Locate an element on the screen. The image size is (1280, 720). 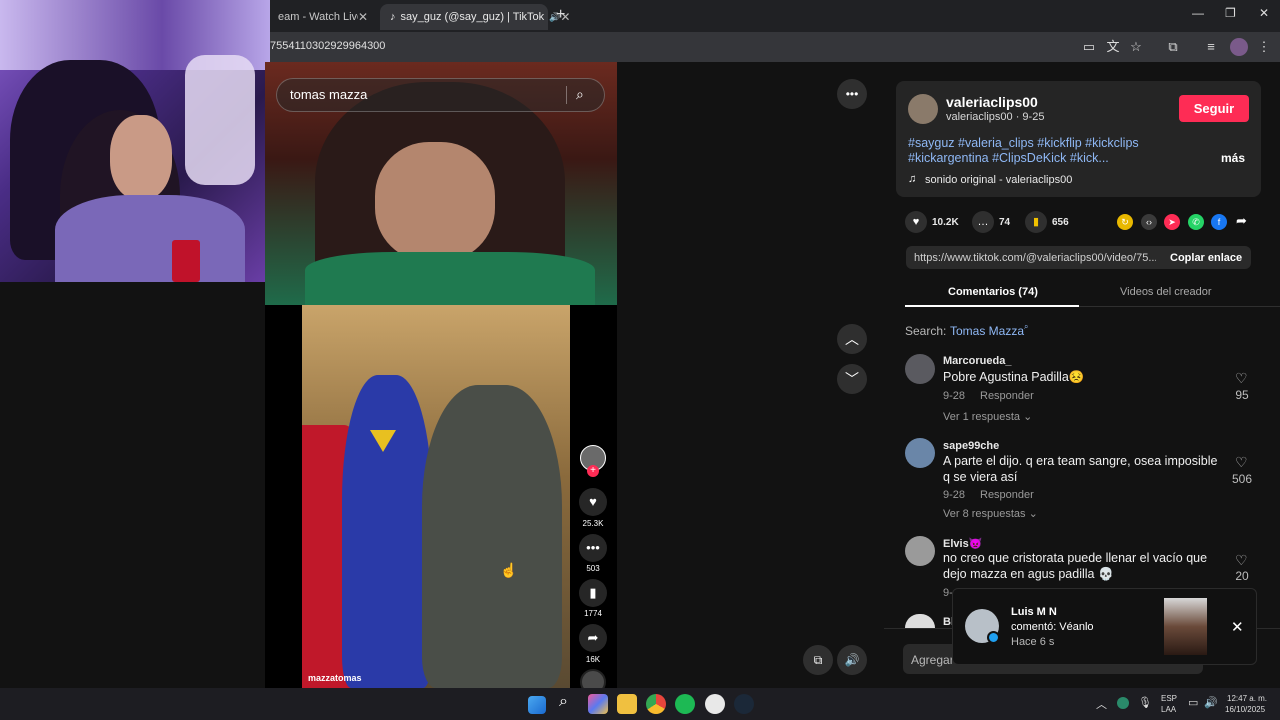
app-icon is located at coordinates (715, 704).